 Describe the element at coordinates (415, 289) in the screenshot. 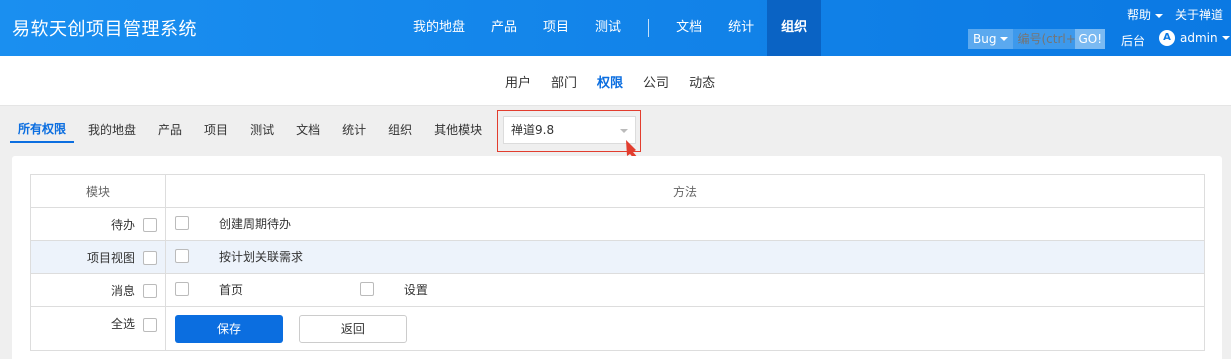

I see `method-label: 设置` at that location.